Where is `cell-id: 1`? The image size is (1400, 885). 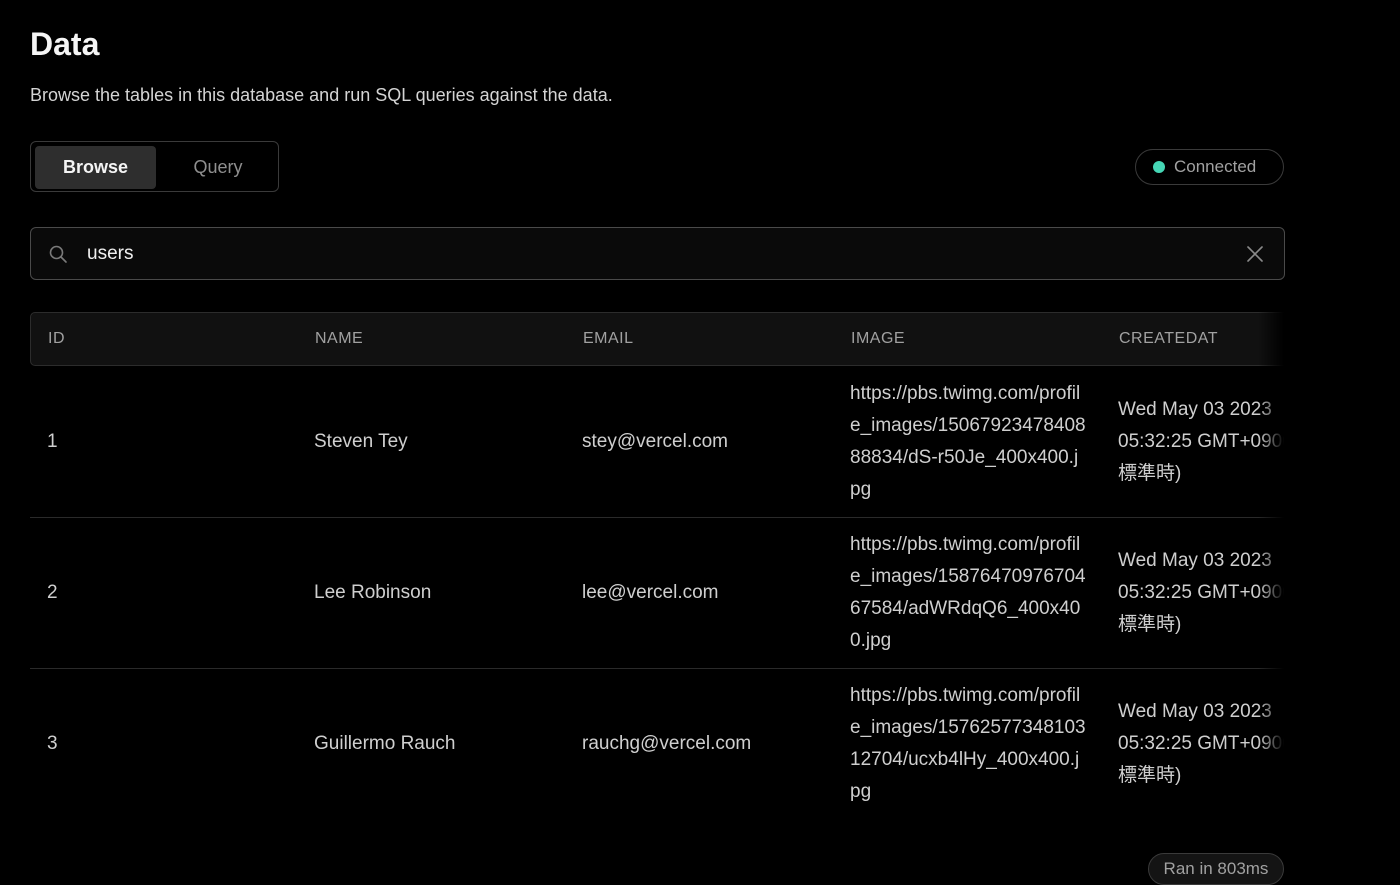 cell-id: 1 is located at coordinates (52, 441).